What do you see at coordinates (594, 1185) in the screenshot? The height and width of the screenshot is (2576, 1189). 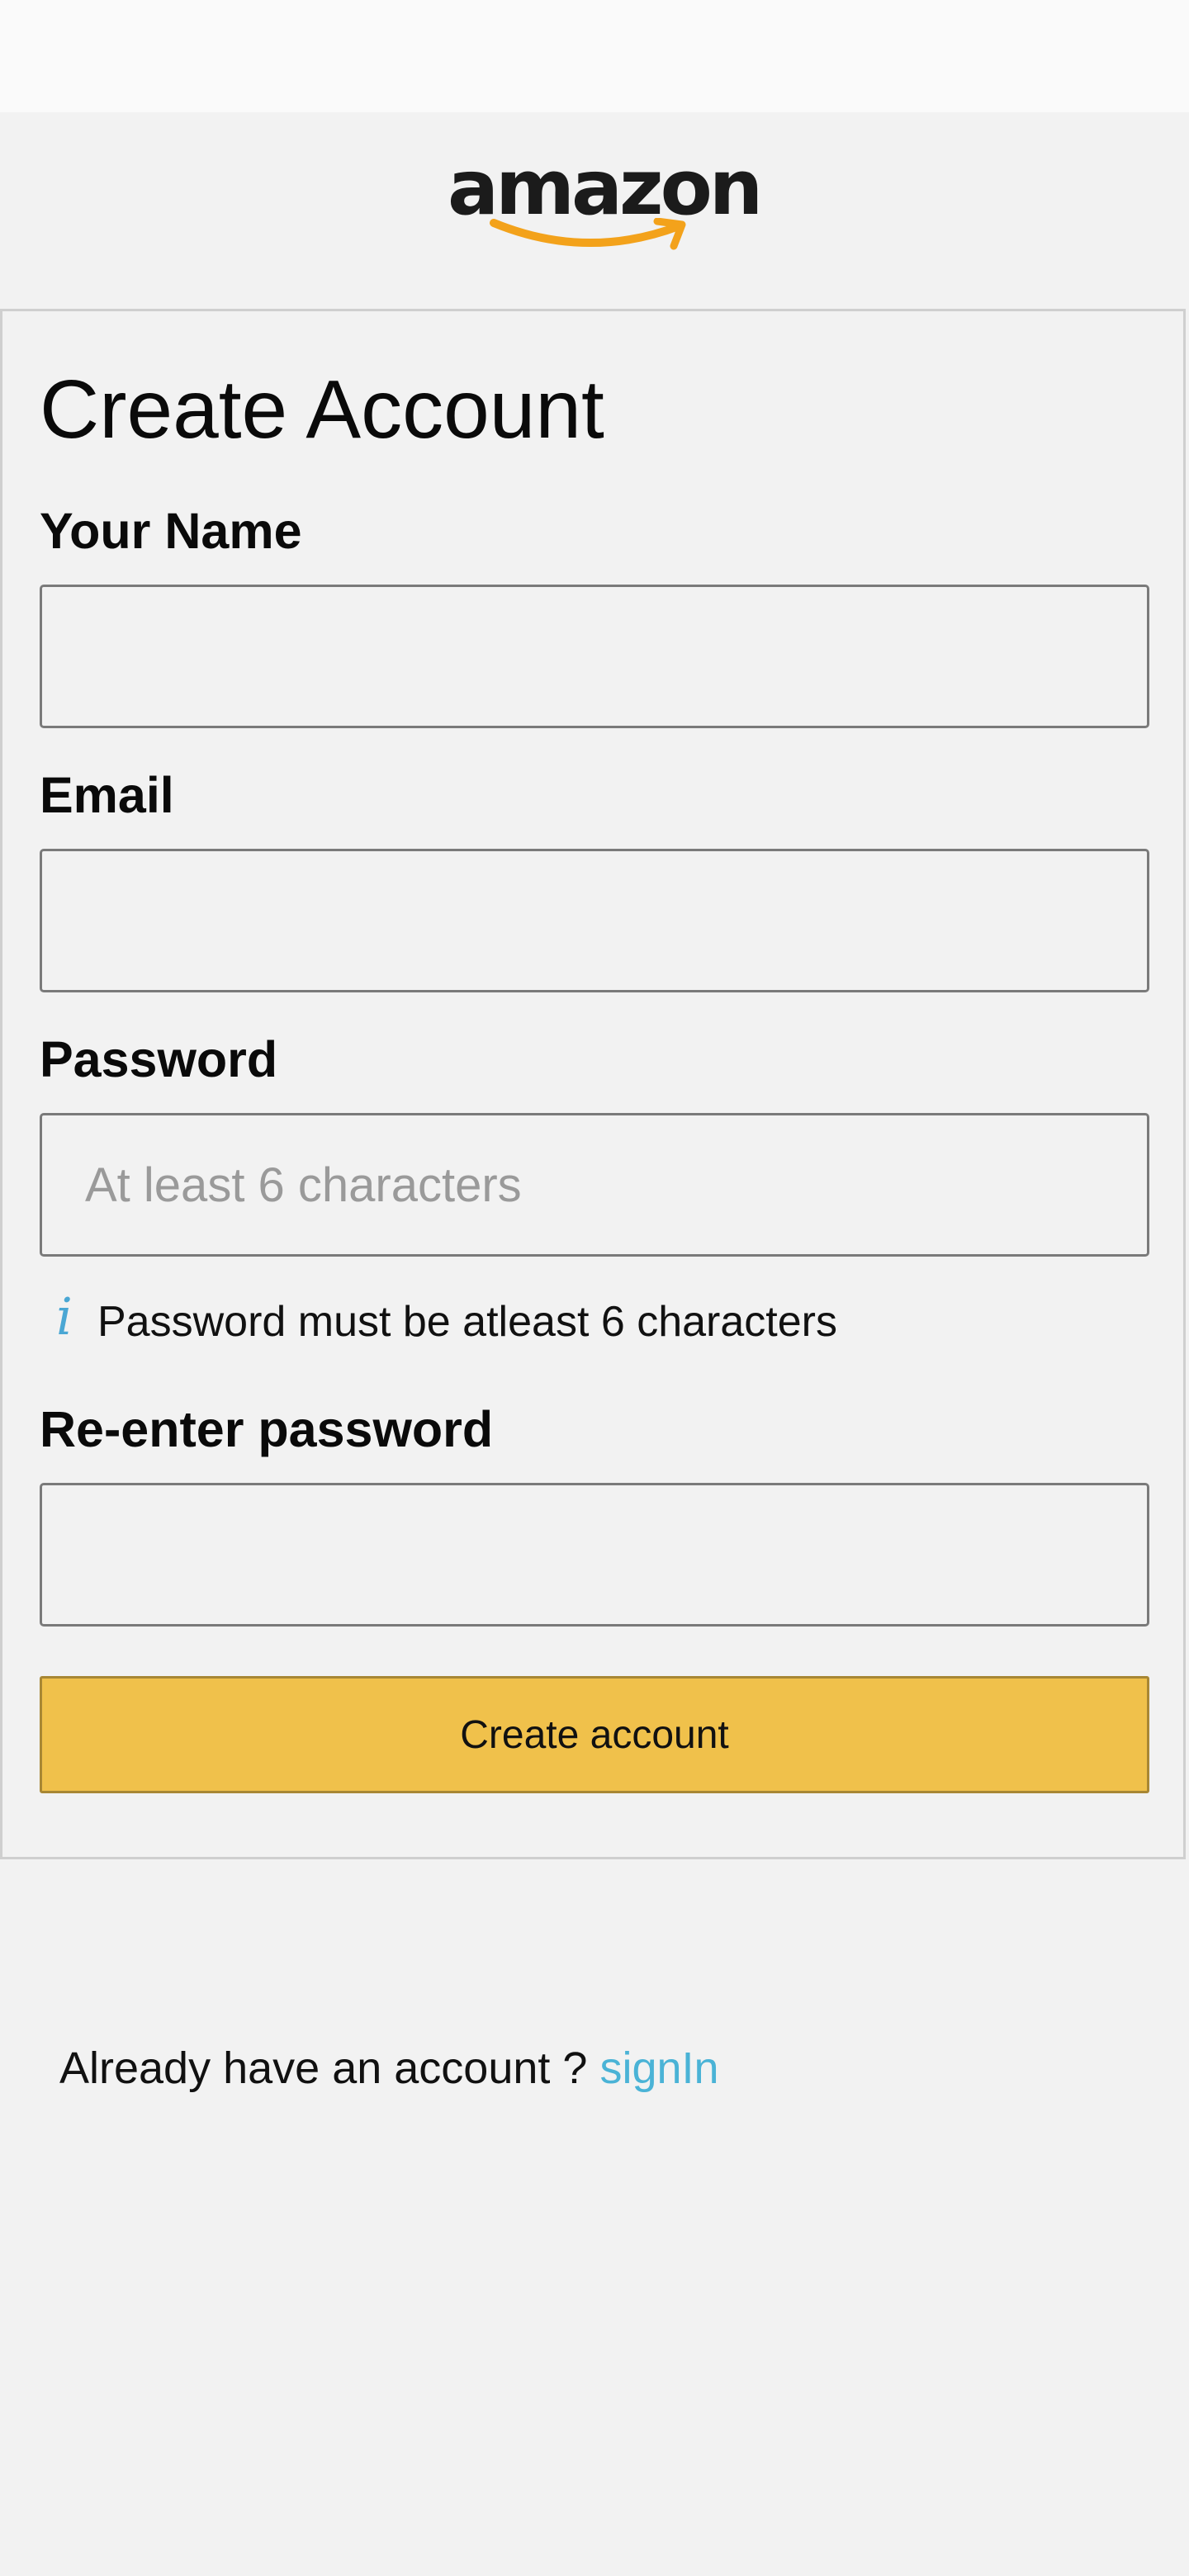 I see `password-field` at bounding box center [594, 1185].